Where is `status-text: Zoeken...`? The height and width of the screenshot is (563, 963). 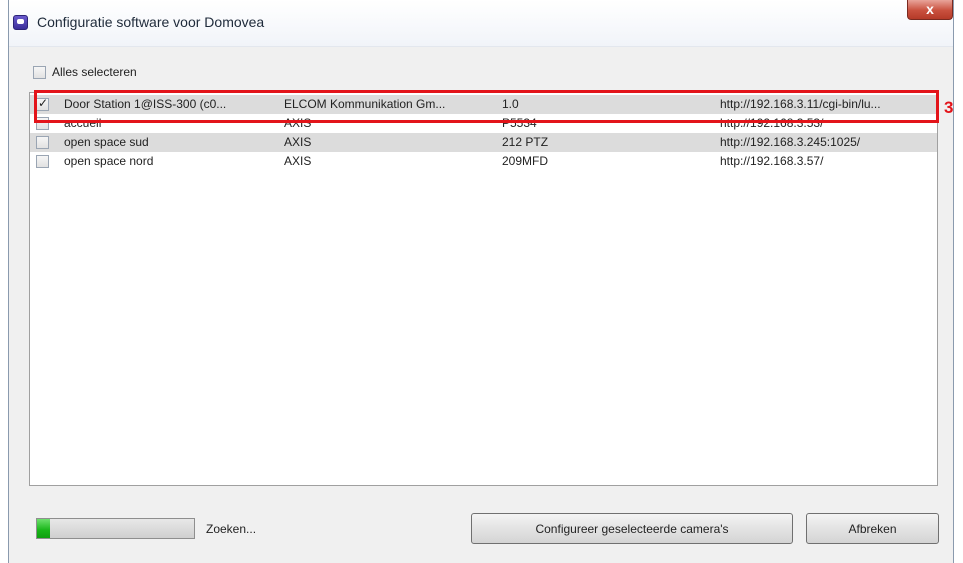 status-text: Zoeken... is located at coordinates (231, 529).